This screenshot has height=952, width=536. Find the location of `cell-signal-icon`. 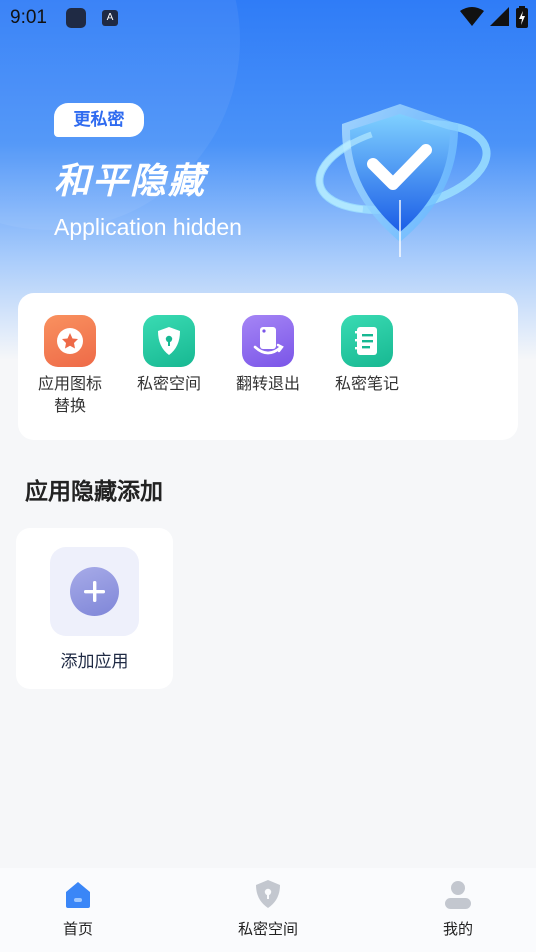

cell-signal-icon is located at coordinates (499, 16).